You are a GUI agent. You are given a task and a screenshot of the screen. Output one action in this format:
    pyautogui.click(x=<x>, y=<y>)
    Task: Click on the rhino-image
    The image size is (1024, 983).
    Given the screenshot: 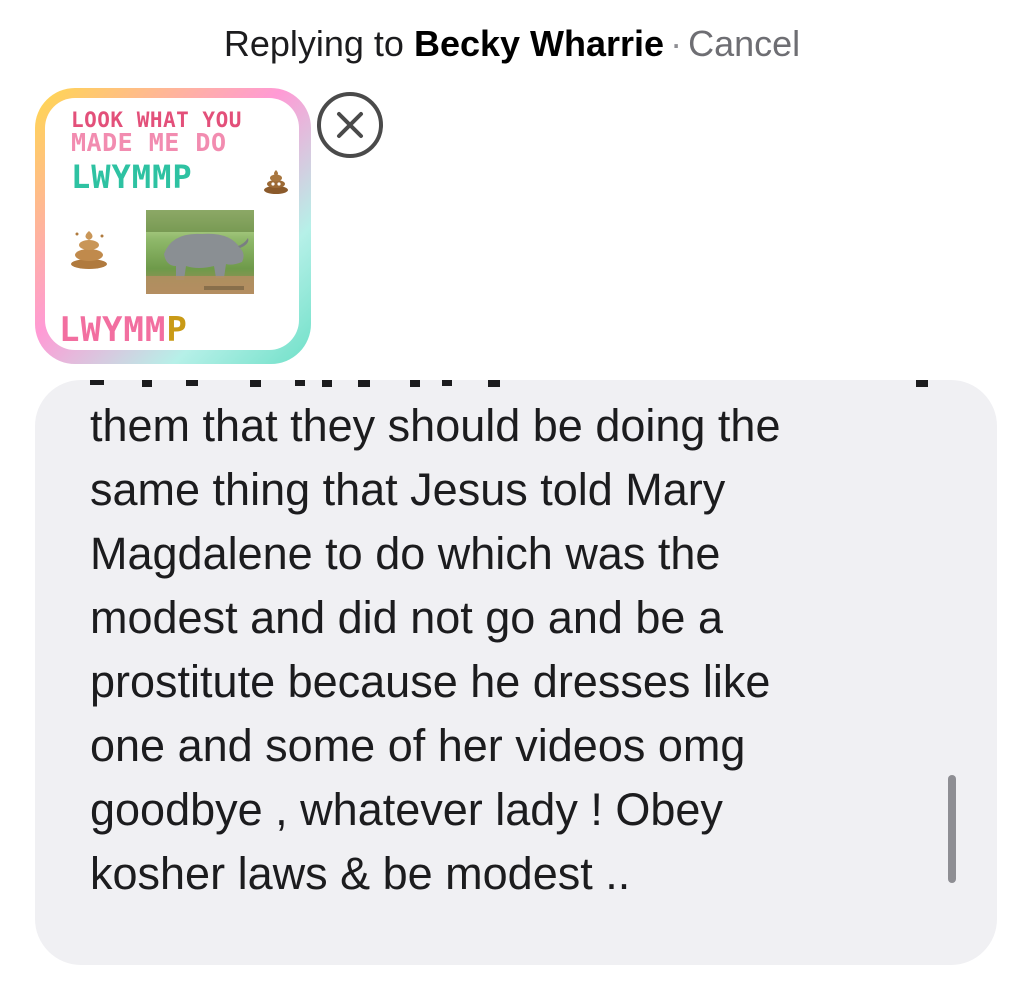 What is the action you would take?
    pyautogui.click(x=200, y=252)
    